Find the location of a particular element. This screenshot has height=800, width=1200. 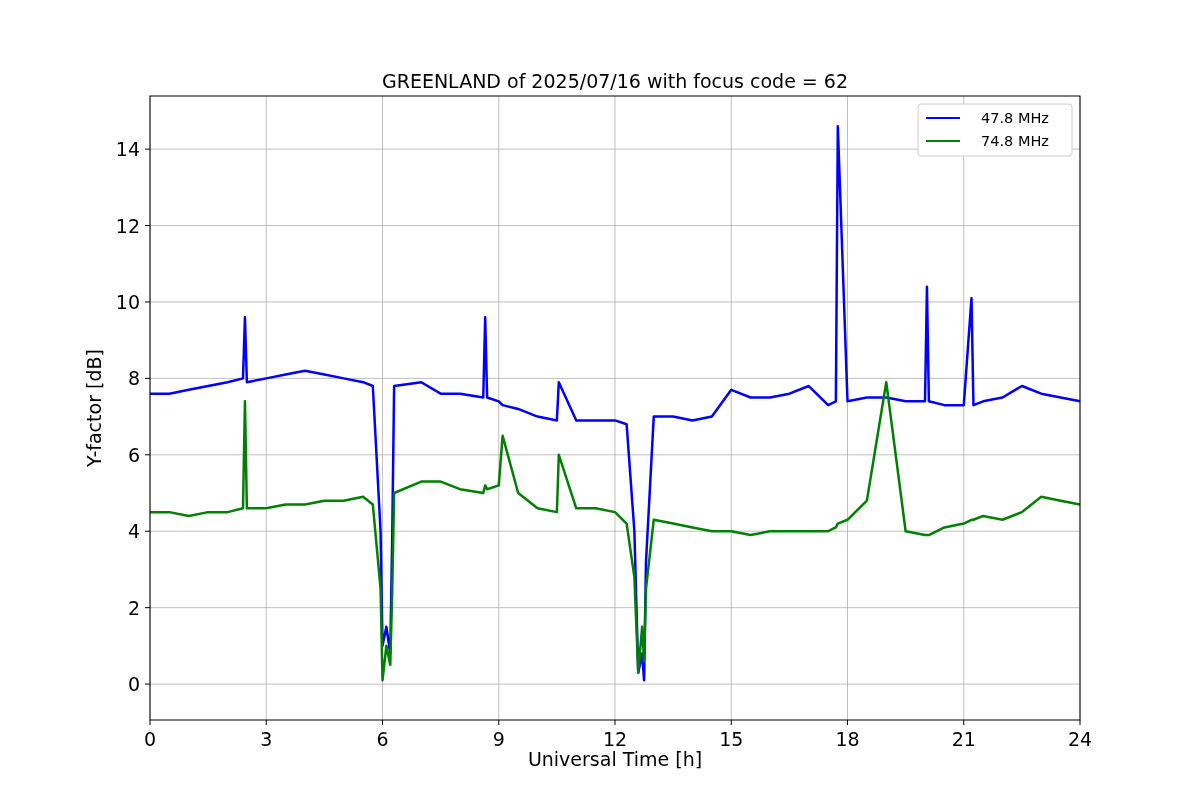

y-tick-label: 10 is located at coordinates (127, 301).